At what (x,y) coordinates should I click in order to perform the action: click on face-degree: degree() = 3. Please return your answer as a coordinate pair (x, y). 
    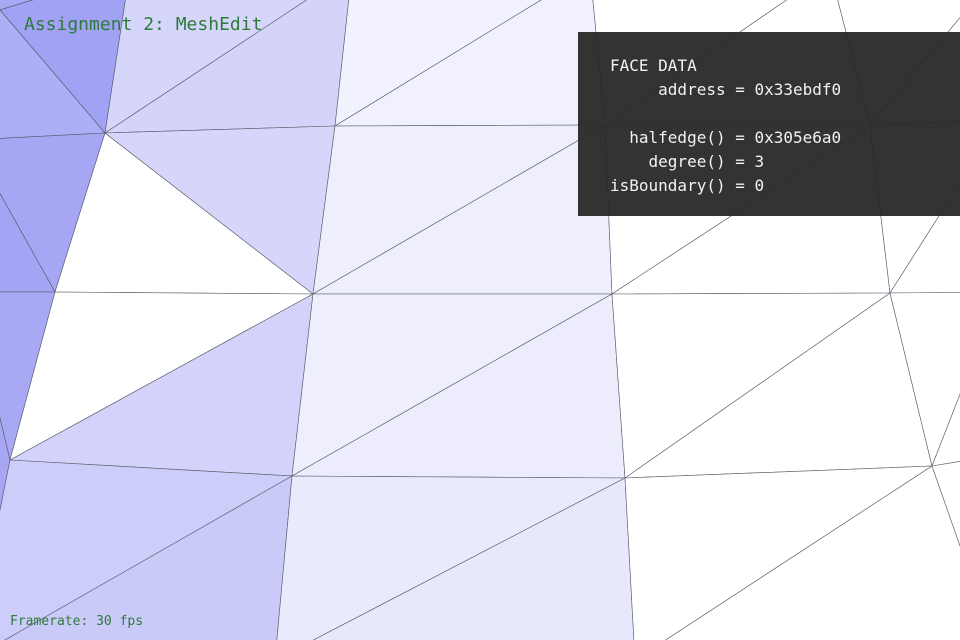
    Looking at the image, I should click on (687, 161).